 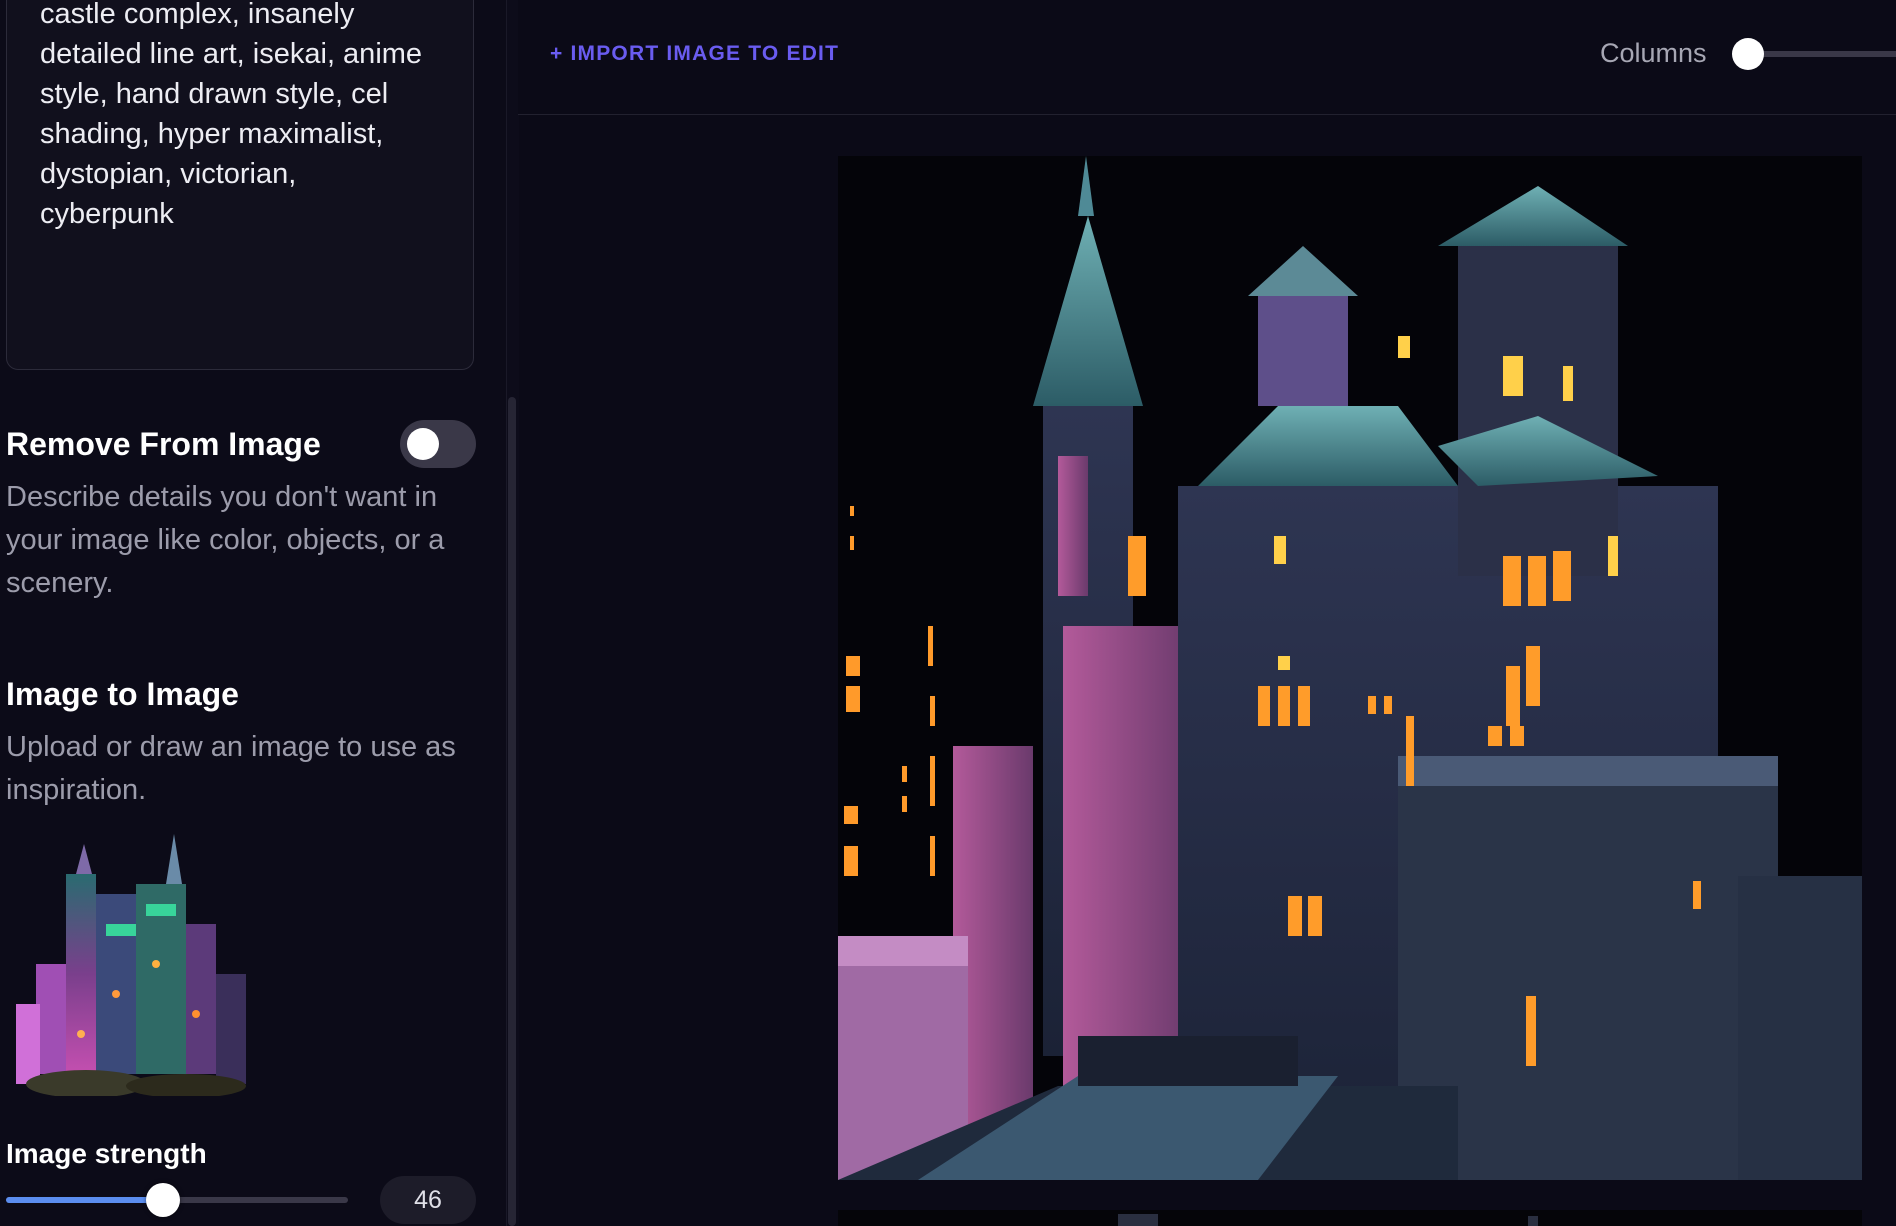 What do you see at coordinates (106, 1153) in the screenshot?
I see `image-strength-label: Image strength` at bounding box center [106, 1153].